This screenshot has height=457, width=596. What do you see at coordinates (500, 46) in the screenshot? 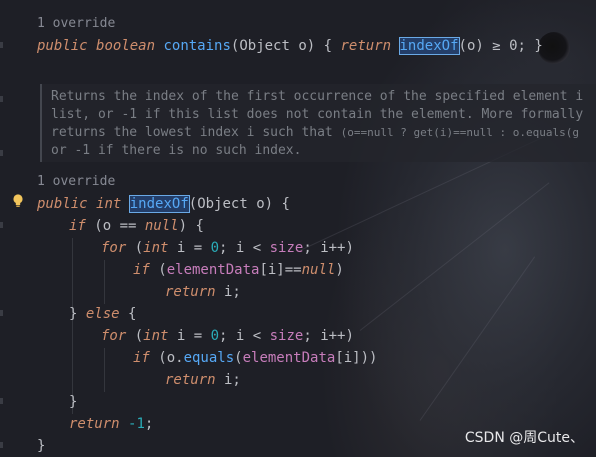
I see `code-text: (o) ≥ 0; }` at bounding box center [500, 46].